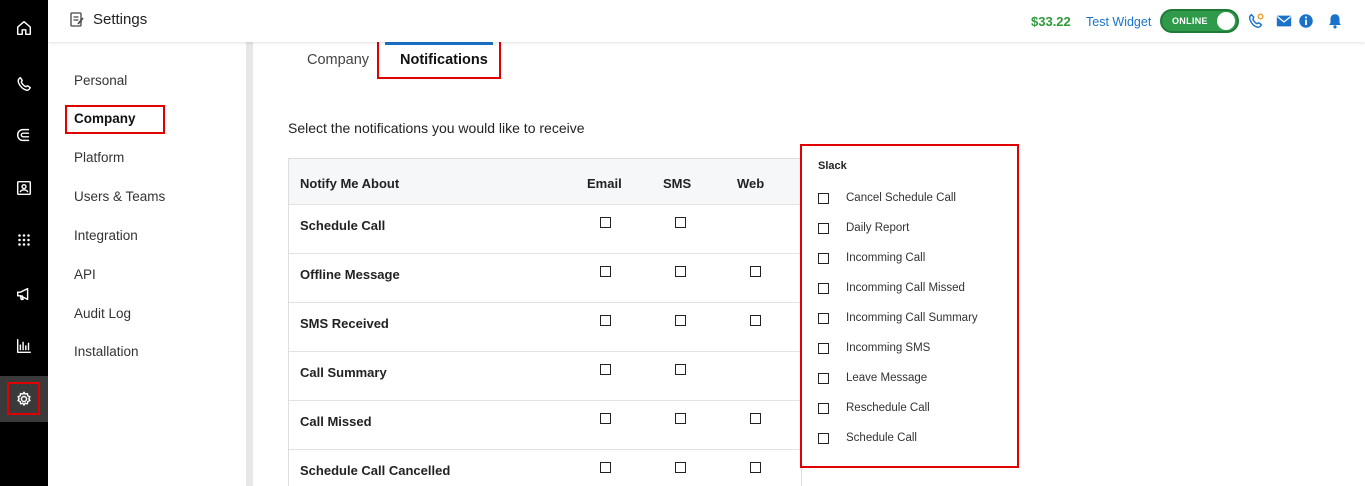 Image resolution: width=1365 pixels, height=486 pixels. What do you see at coordinates (886, 258) in the screenshot?
I see `slack-option-label: Incomming Call` at bounding box center [886, 258].